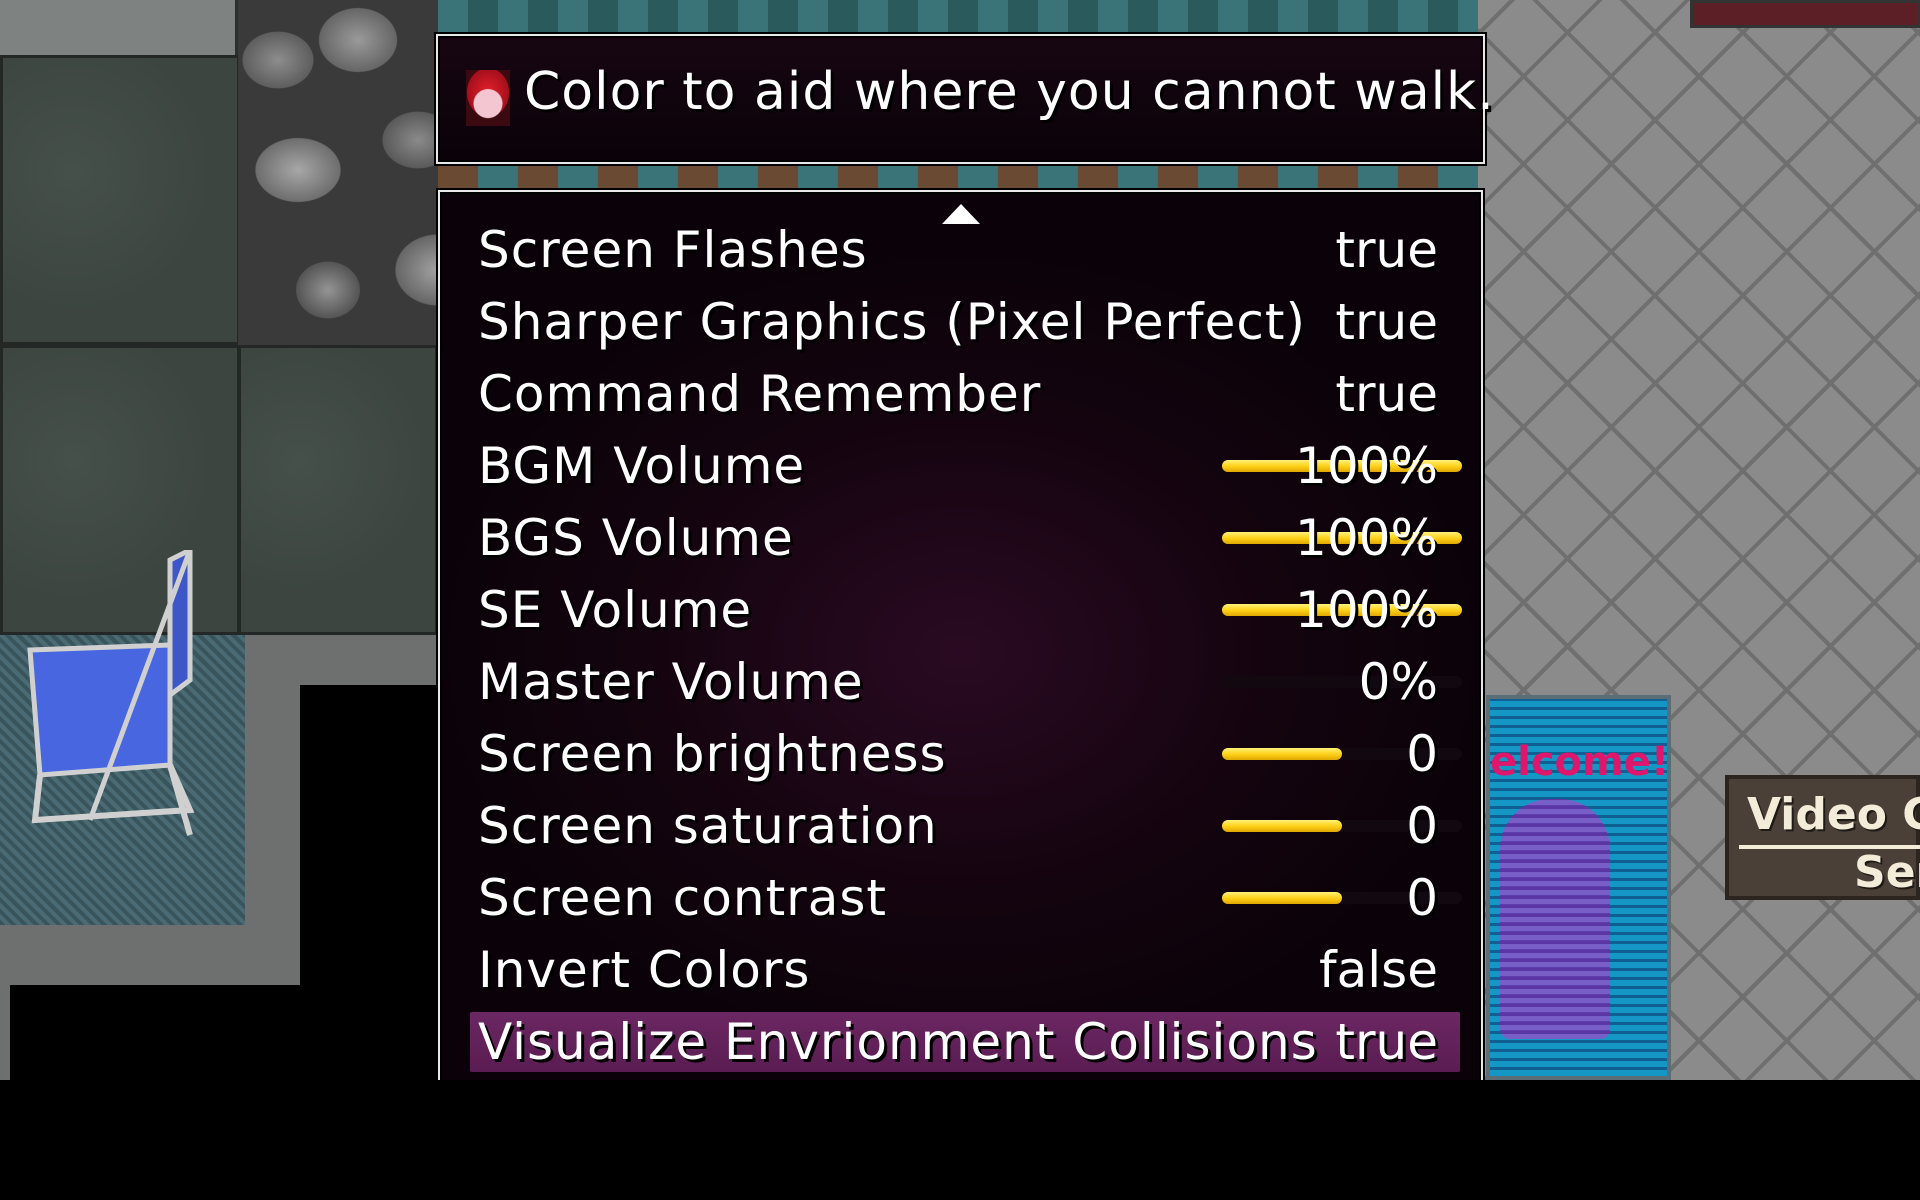 The width and height of the screenshot is (1920, 1200). I want to click on option-visualize-envrionment-collisions: Visualize Envrionment Collisions true, so click(965, 1042).